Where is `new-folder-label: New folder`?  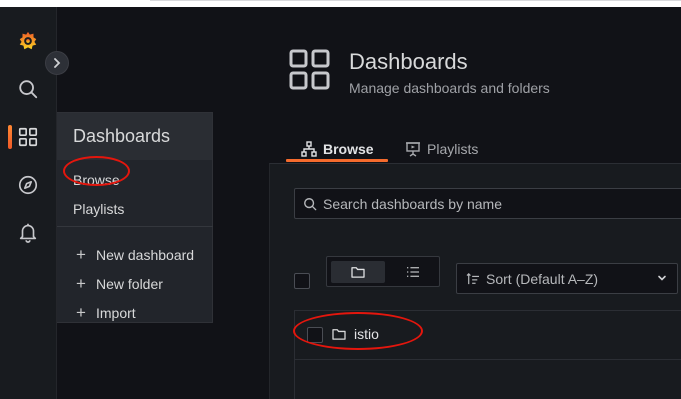 new-folder-label: New folder is located at coordinates (129, 284).